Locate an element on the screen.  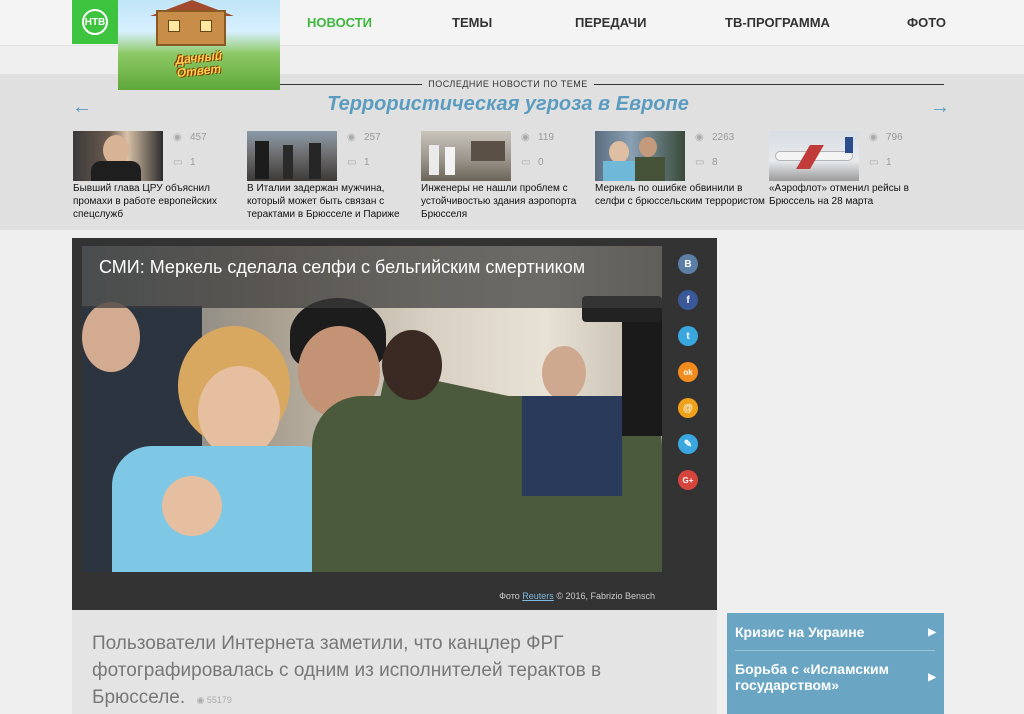
topic-link-label: Кризис на Украине is located at coordinates (800, 632).